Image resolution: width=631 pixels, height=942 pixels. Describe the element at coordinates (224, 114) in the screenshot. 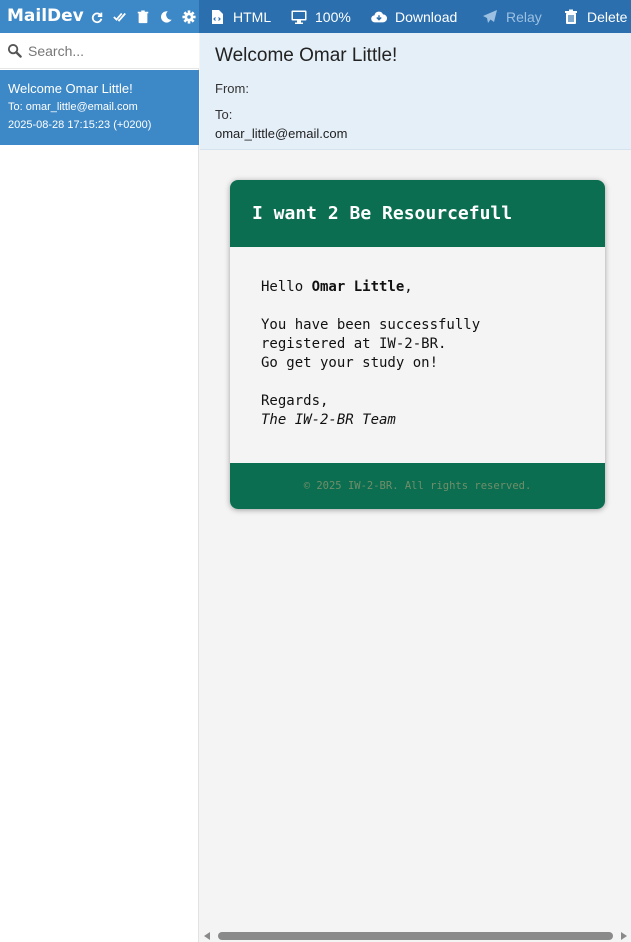

I see `to-label: To:` at that location.